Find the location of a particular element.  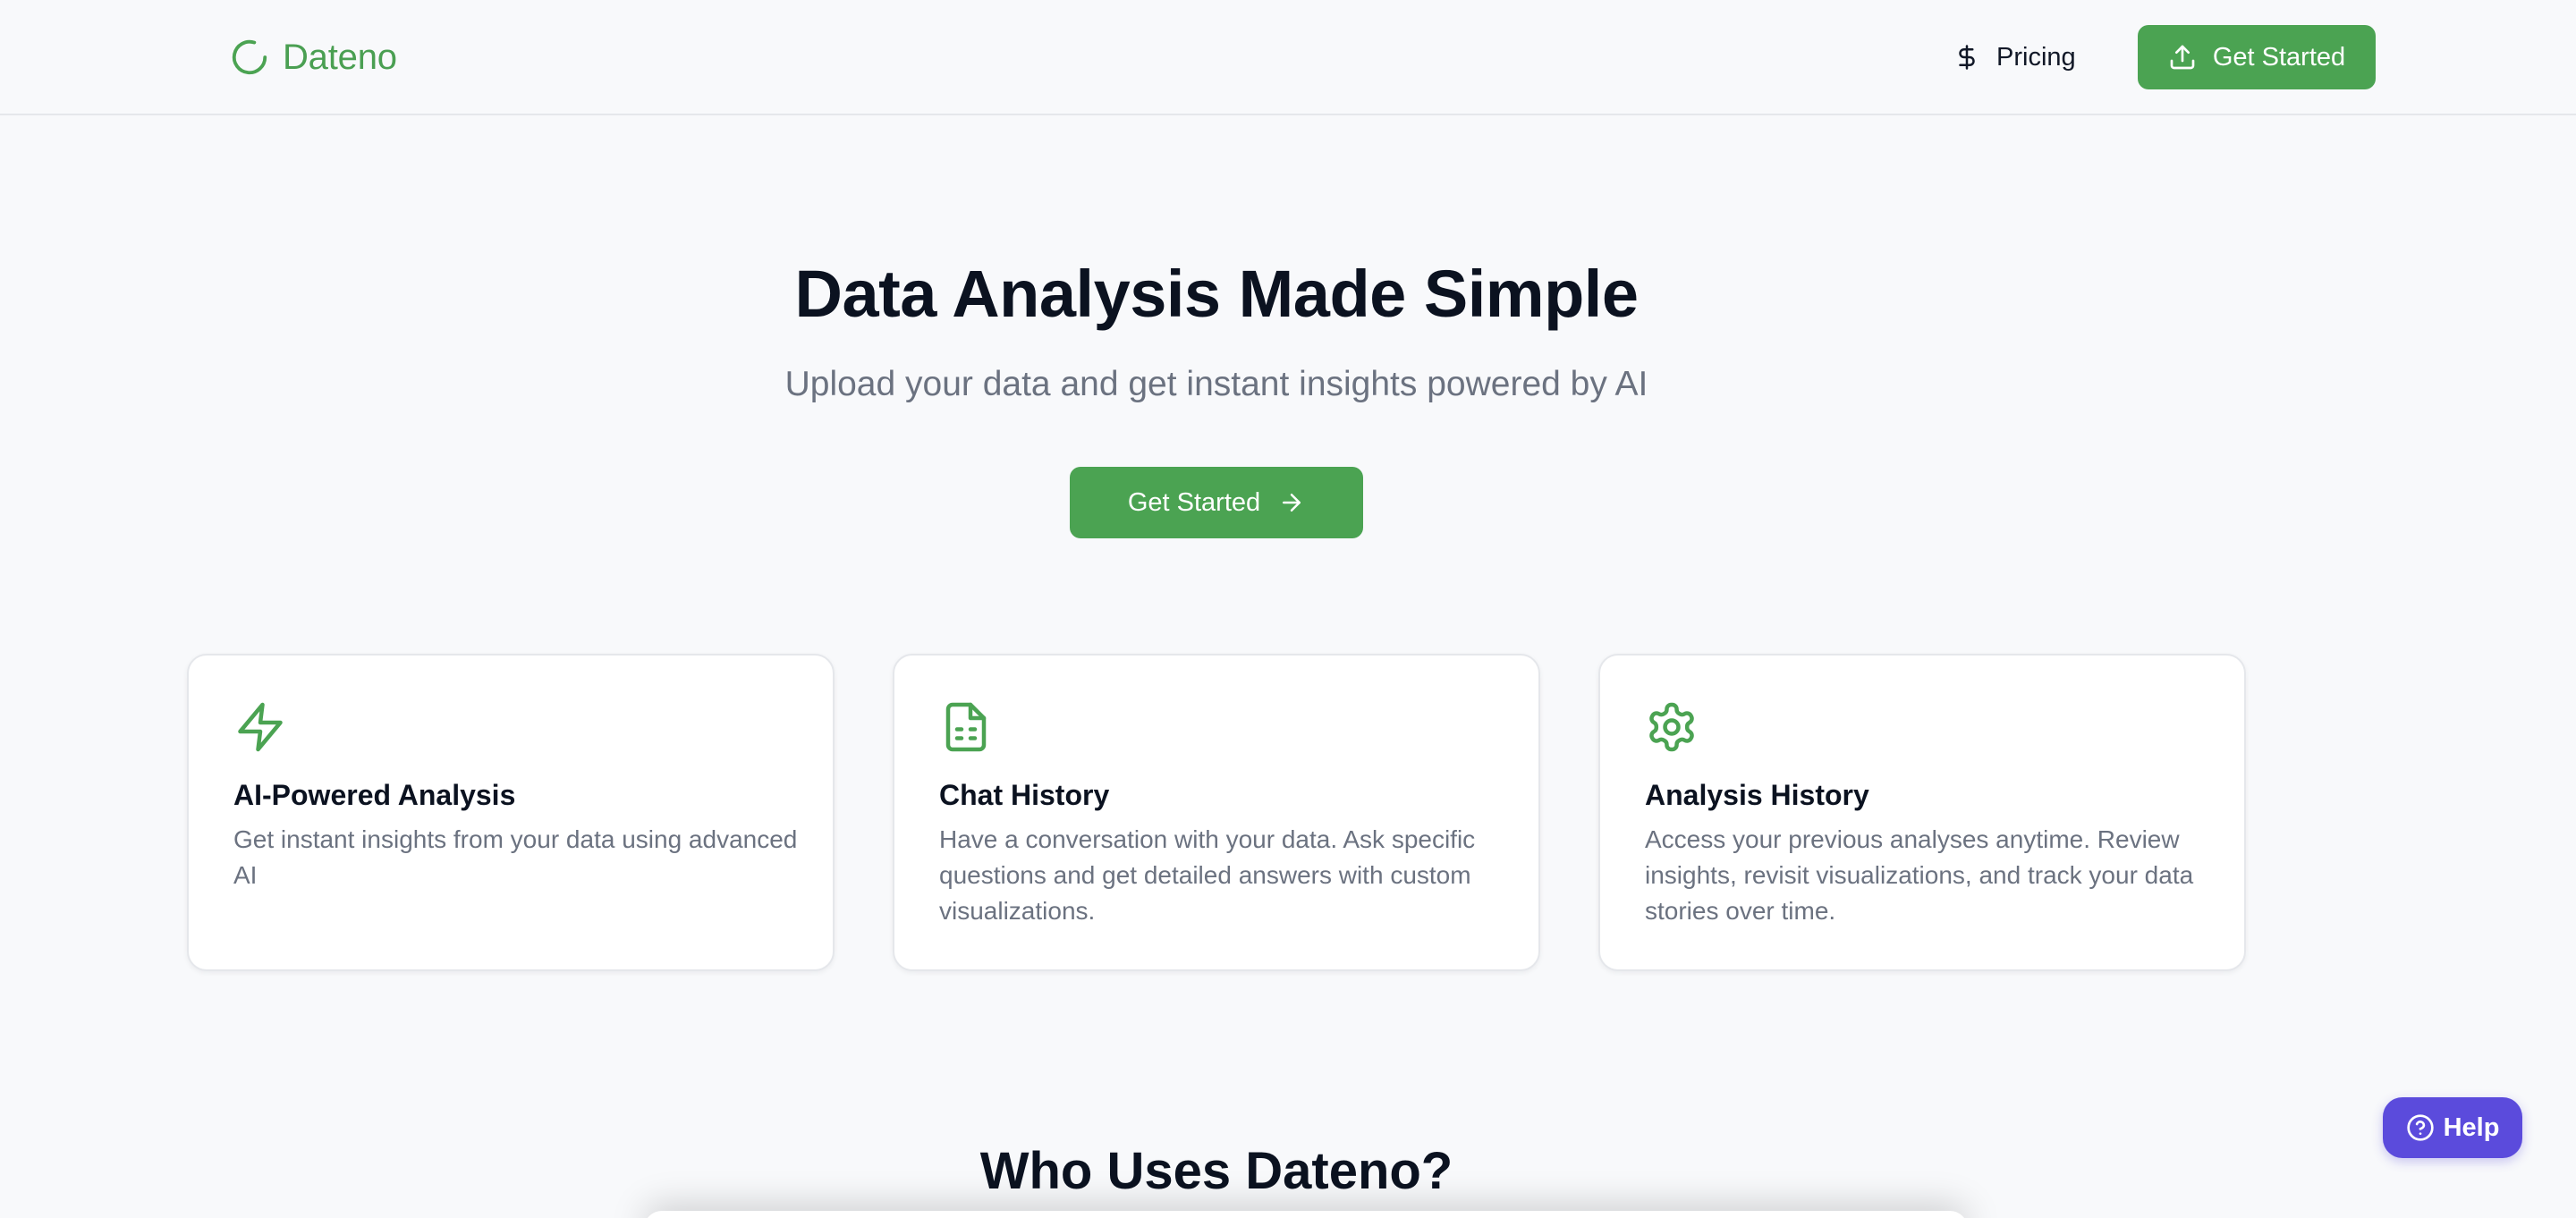

feature-title: Chat History is located at coordinates (1024, 795).